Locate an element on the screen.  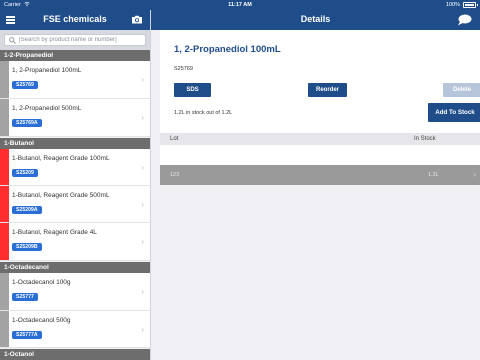
lot-value: 123 is located at coordinates (175, 175).